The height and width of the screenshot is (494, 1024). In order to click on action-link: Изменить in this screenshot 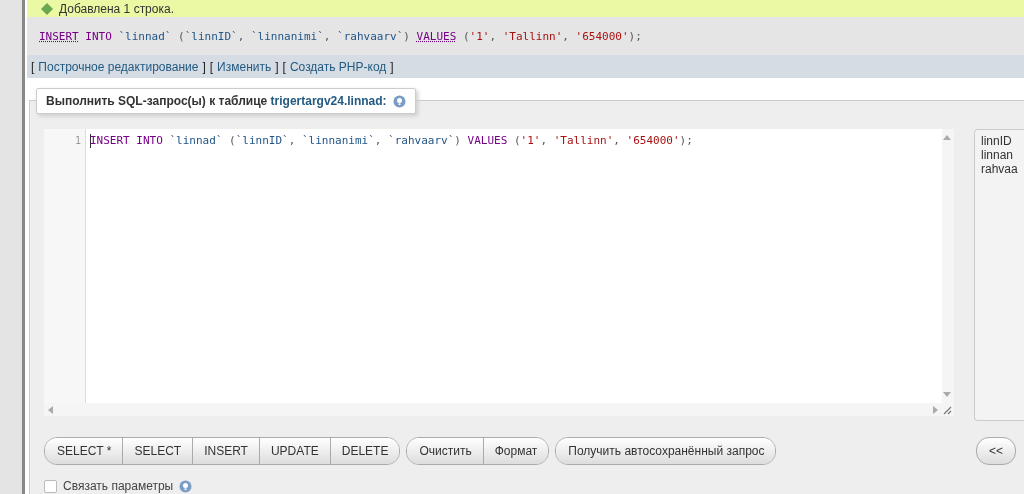, I will do `click(244, 66)`.